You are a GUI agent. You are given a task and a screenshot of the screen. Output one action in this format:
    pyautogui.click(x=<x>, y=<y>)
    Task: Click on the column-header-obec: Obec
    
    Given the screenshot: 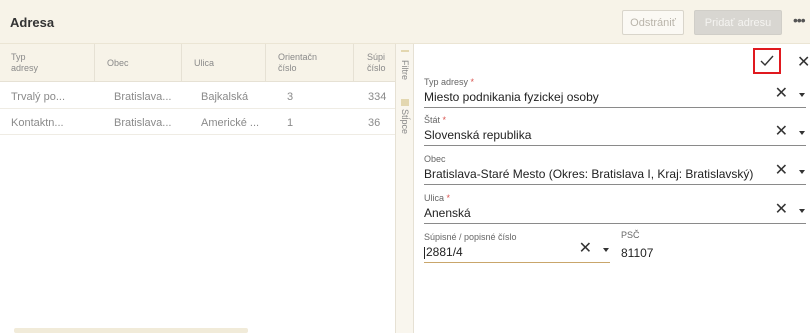 What is the action you would take?
    pyautogui.click(x=138, y=63)
    